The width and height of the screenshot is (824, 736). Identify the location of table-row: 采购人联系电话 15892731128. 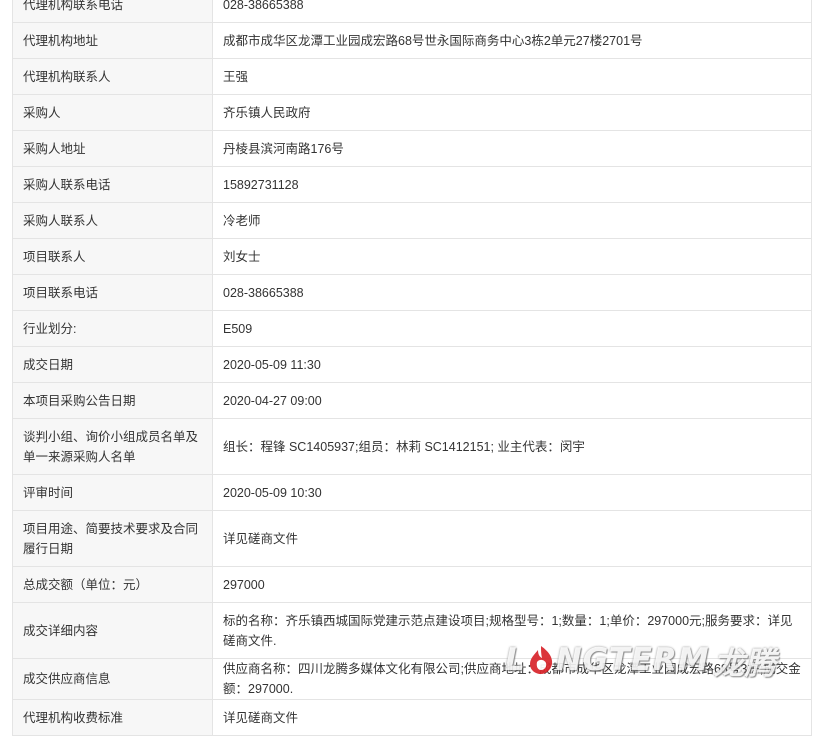
(412, 184).